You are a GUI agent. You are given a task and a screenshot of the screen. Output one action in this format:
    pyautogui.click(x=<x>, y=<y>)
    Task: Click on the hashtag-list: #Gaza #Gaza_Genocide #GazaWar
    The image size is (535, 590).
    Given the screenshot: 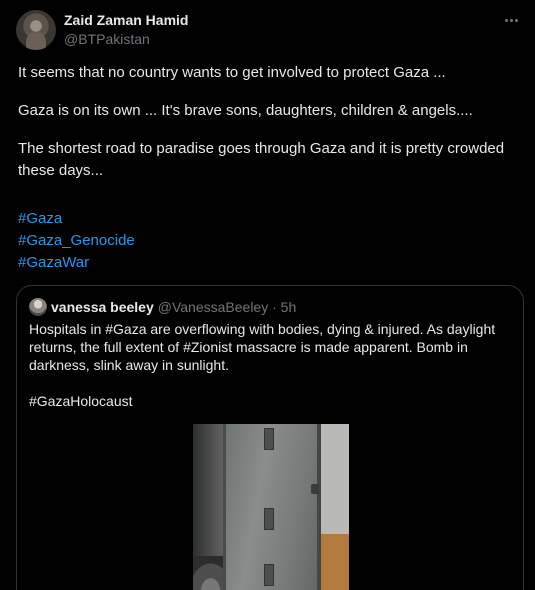 What is the action you would take?
    pyautogui.click(x=76, y=241)
    